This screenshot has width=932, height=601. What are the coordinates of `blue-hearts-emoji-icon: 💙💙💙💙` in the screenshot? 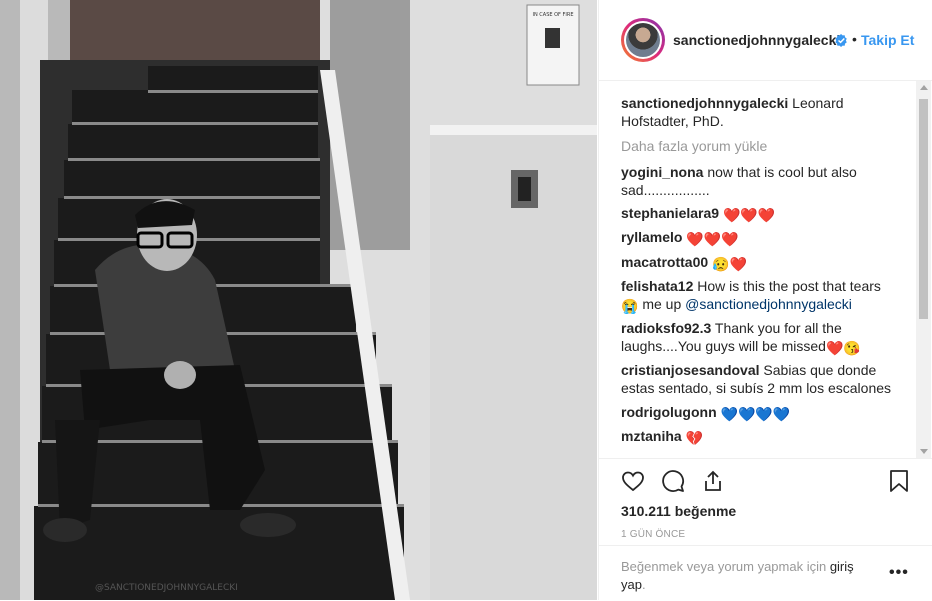 It's located at (755, 414).